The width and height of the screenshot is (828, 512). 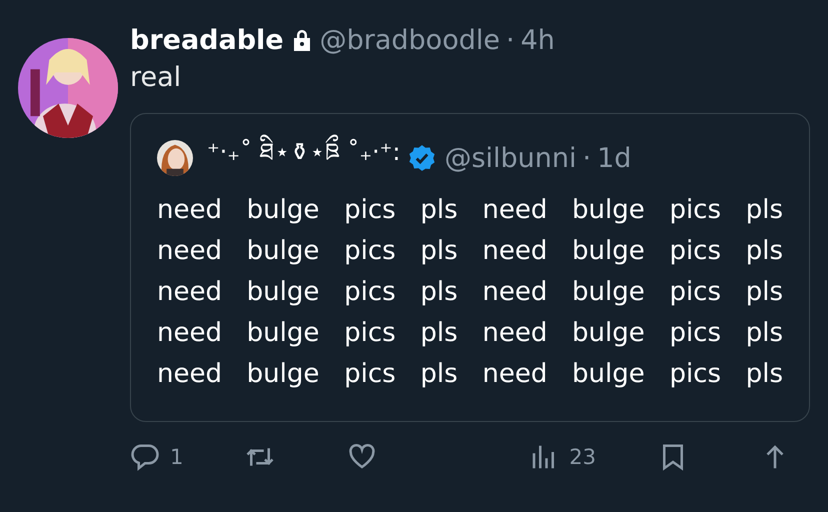 I want to click on tweet-text: real, so click(x=156, y=77).